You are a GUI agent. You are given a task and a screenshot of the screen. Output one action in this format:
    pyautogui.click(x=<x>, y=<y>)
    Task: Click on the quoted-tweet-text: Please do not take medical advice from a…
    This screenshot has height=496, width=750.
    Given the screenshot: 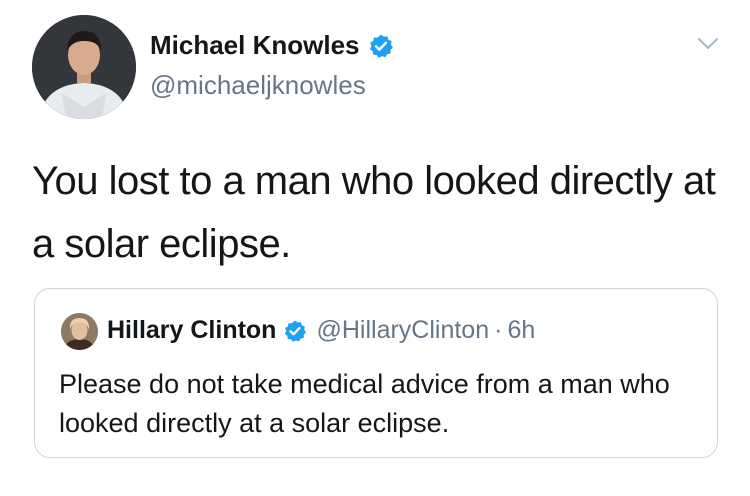 What is the action you would take?
    pyautogui.click(x=364, y=403)
    